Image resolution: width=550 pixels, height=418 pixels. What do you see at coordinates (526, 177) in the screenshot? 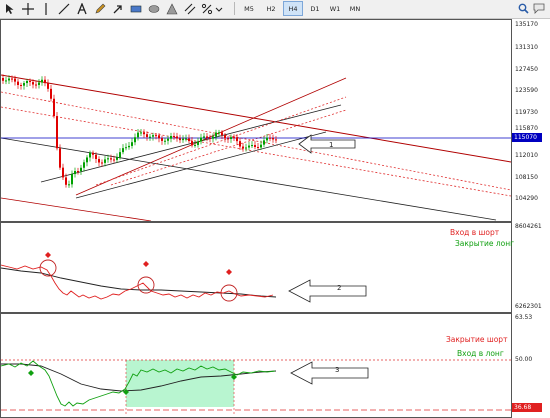
I see `price-axis-label: 108150` at bounding box center [526, 177].